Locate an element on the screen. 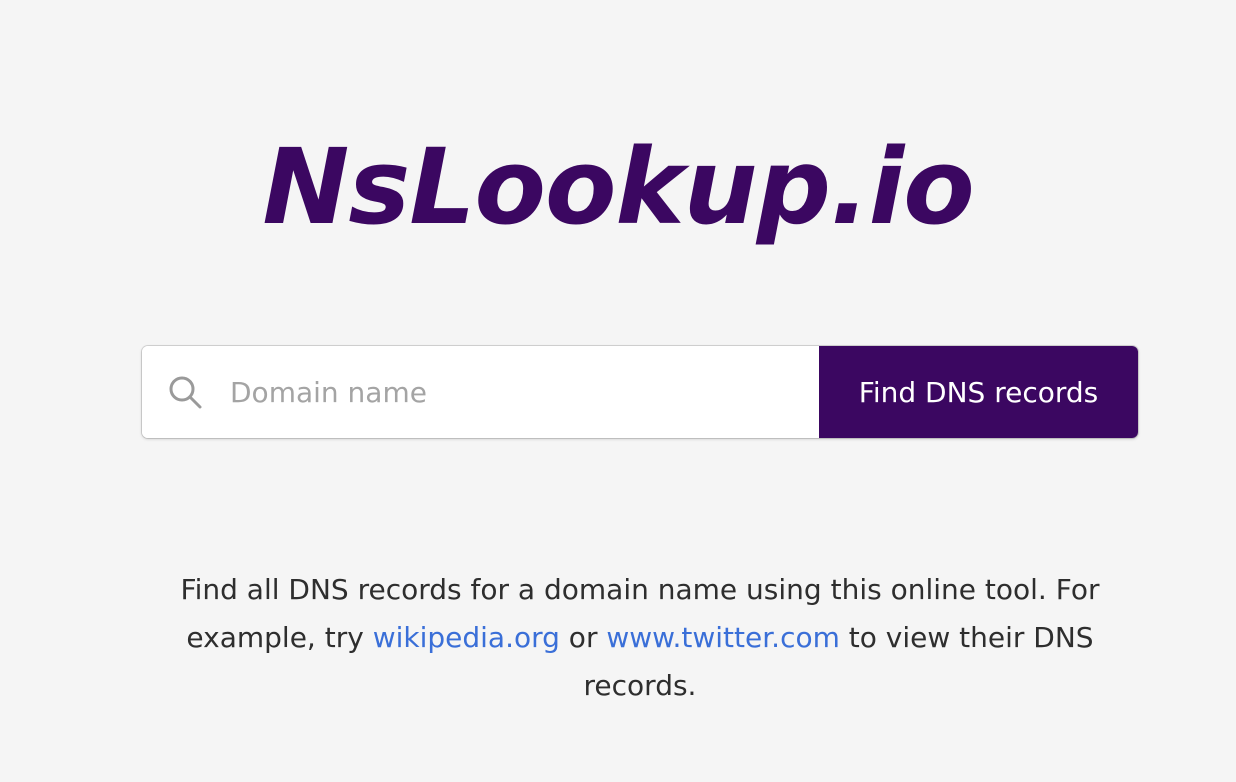 Image resolution: width=1236 pixels, height=782 pixels. example-link-twitter: www.twitter.com is located at coordinates (723, 637).